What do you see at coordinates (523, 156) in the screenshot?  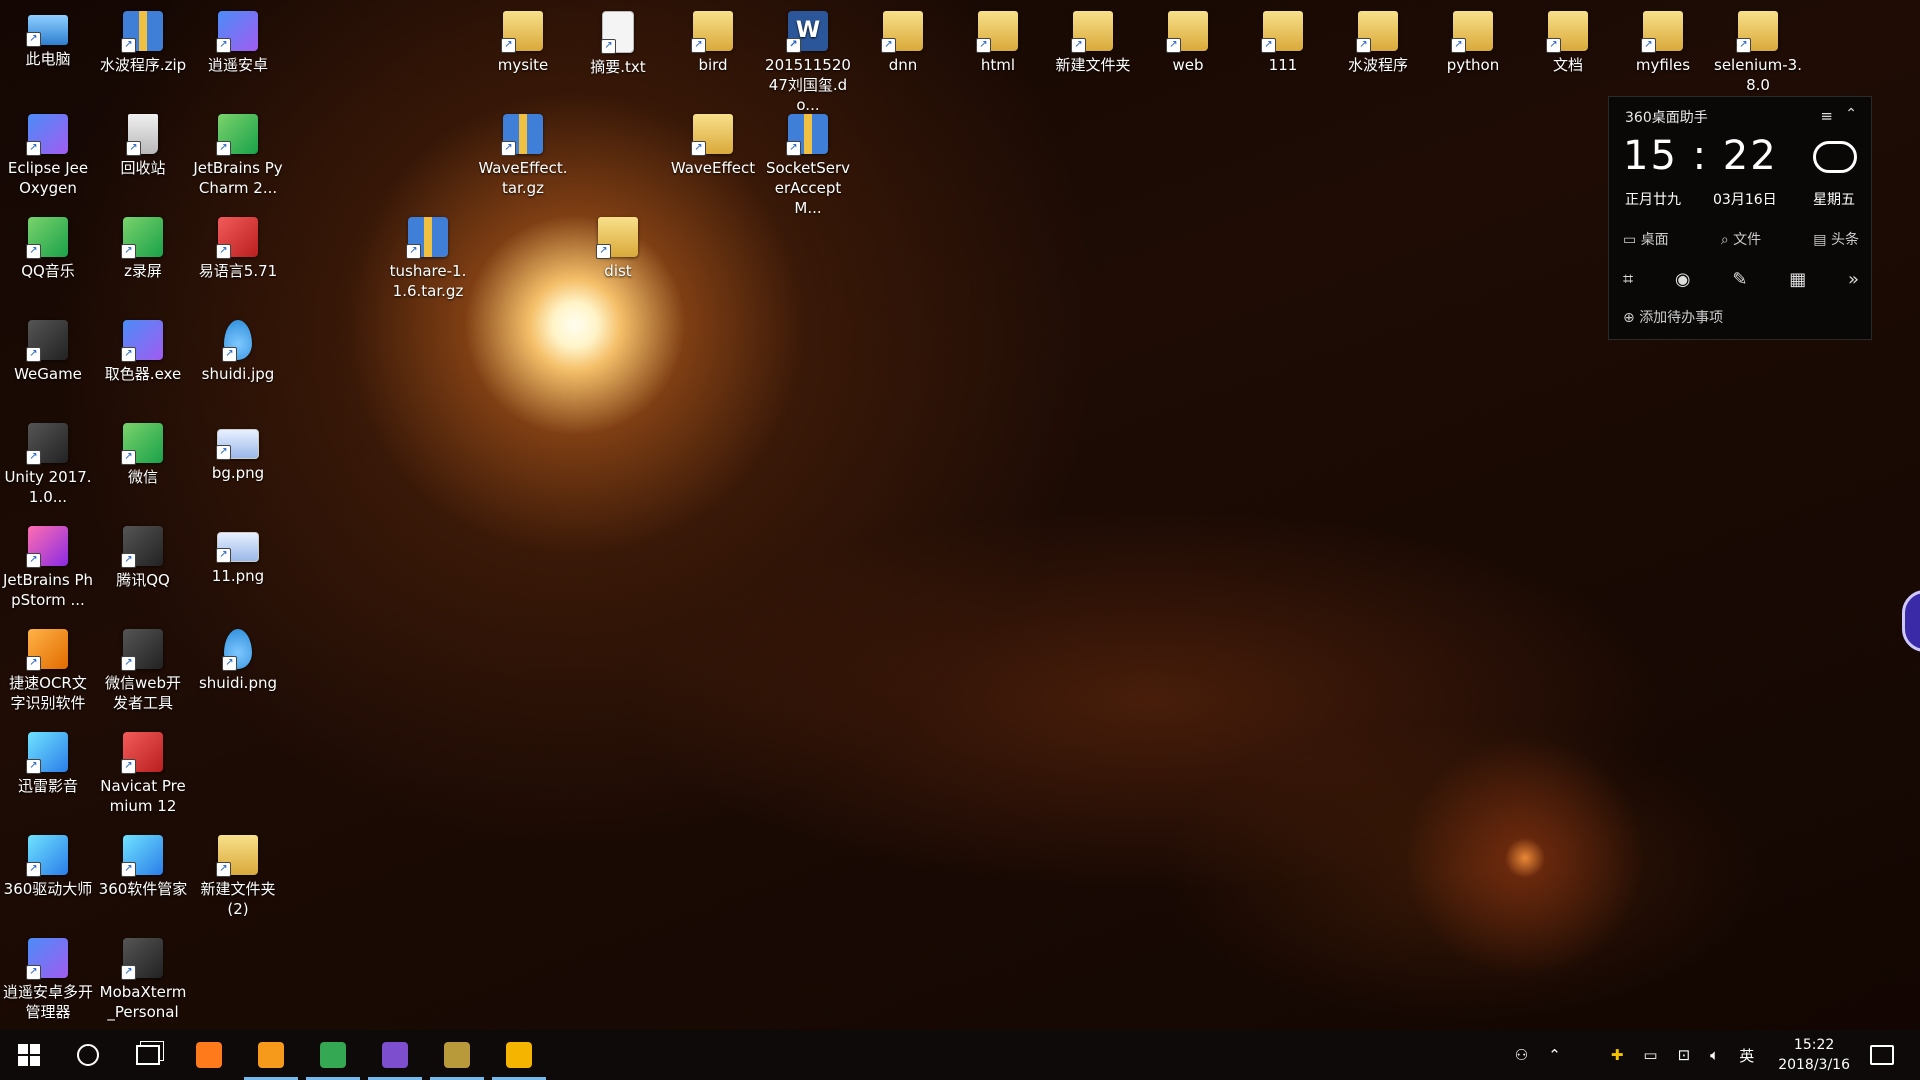 I see `desktop-icon: ↗ WaveEffect.tar.gz` at bounding box center [523, 156].